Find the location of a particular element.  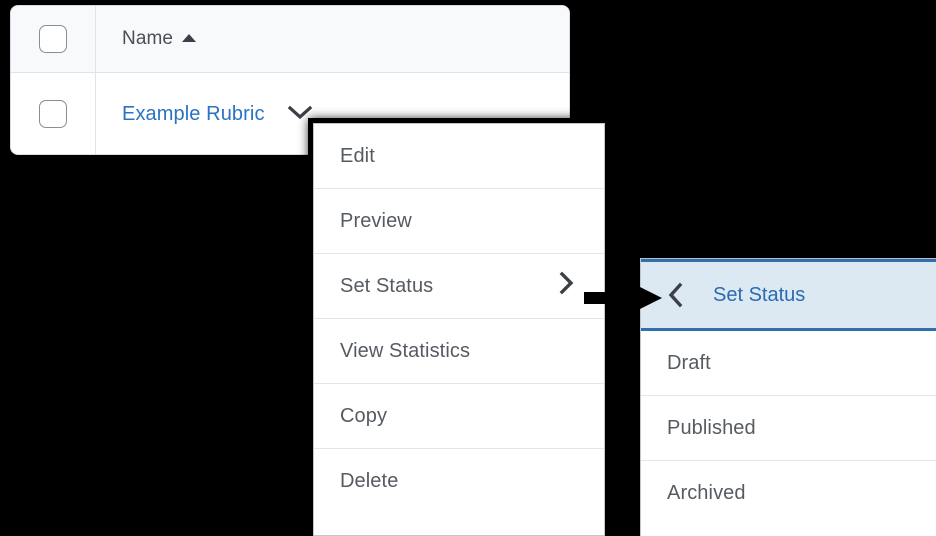

submenu-back-header: Set Status is located at coordinates (788, 295).